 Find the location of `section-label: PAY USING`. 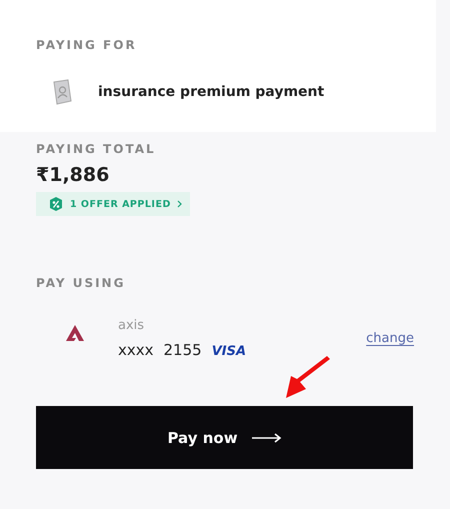

section-label: PAY USING is located at coordinates (81, 283).